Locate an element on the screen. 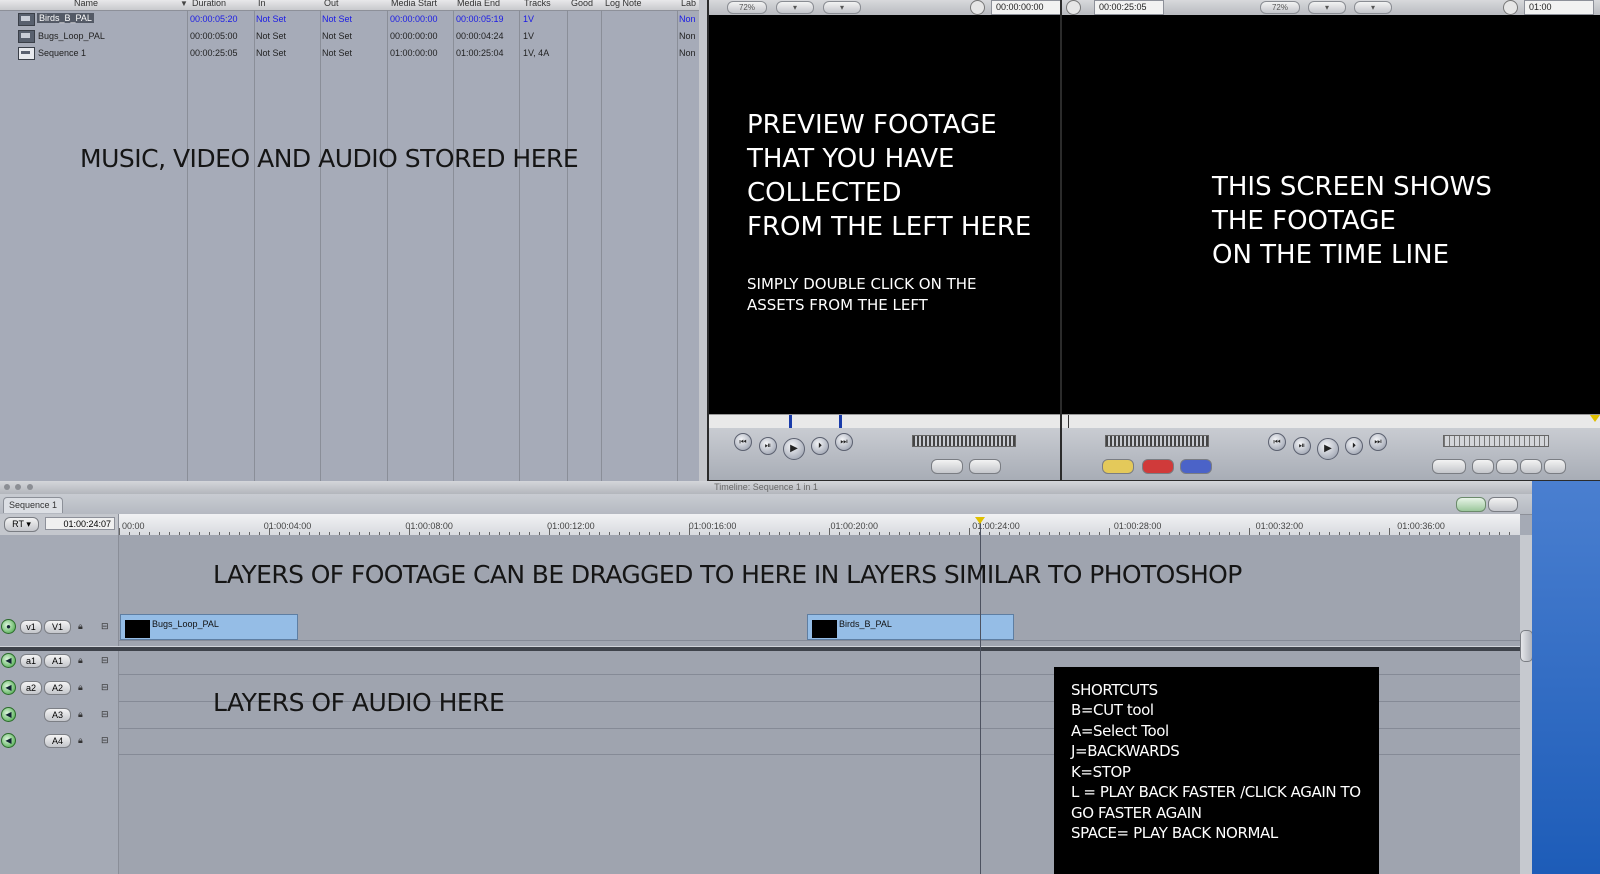 This screenshot has height=874, width=1600. viewer-transport: ⏮ ⏯ ▶ ⏵ ⏭ is located at coordinates (884, 454).